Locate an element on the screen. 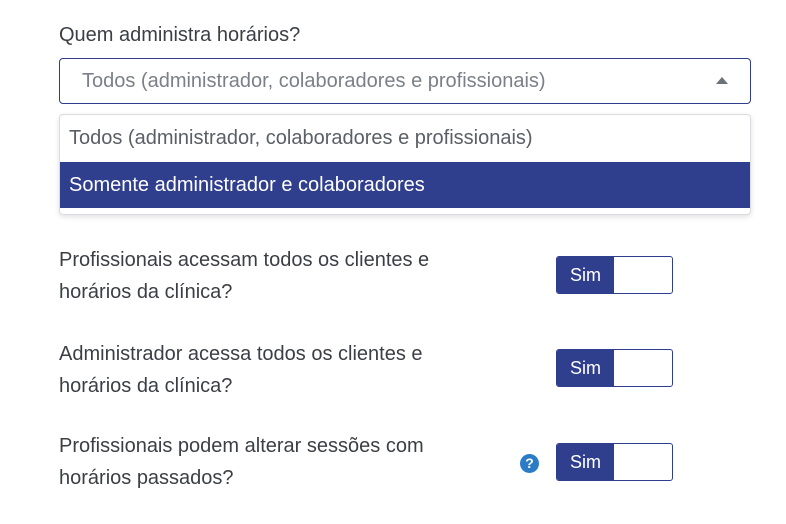 This screenshot has height=524, width=786. toggle-admin-access: Sim is located at coordinates (614, 368).